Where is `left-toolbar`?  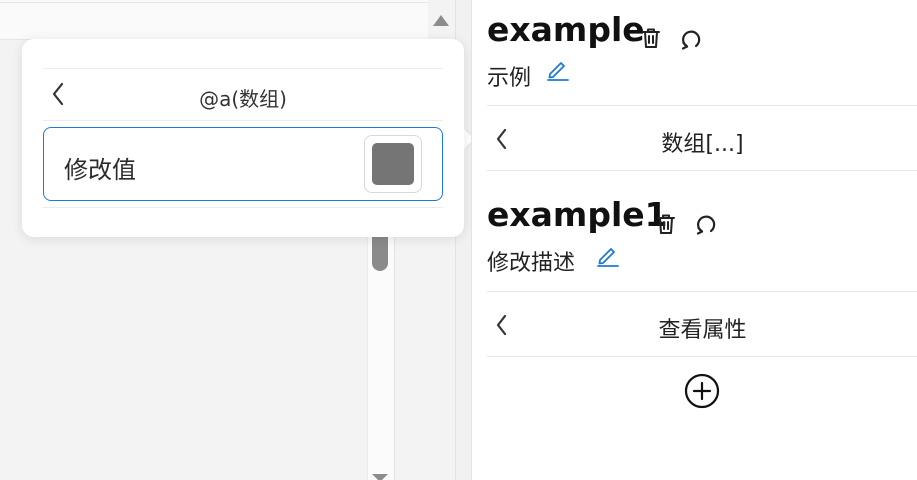 left-toolbar is located at coordinates (214, 20).